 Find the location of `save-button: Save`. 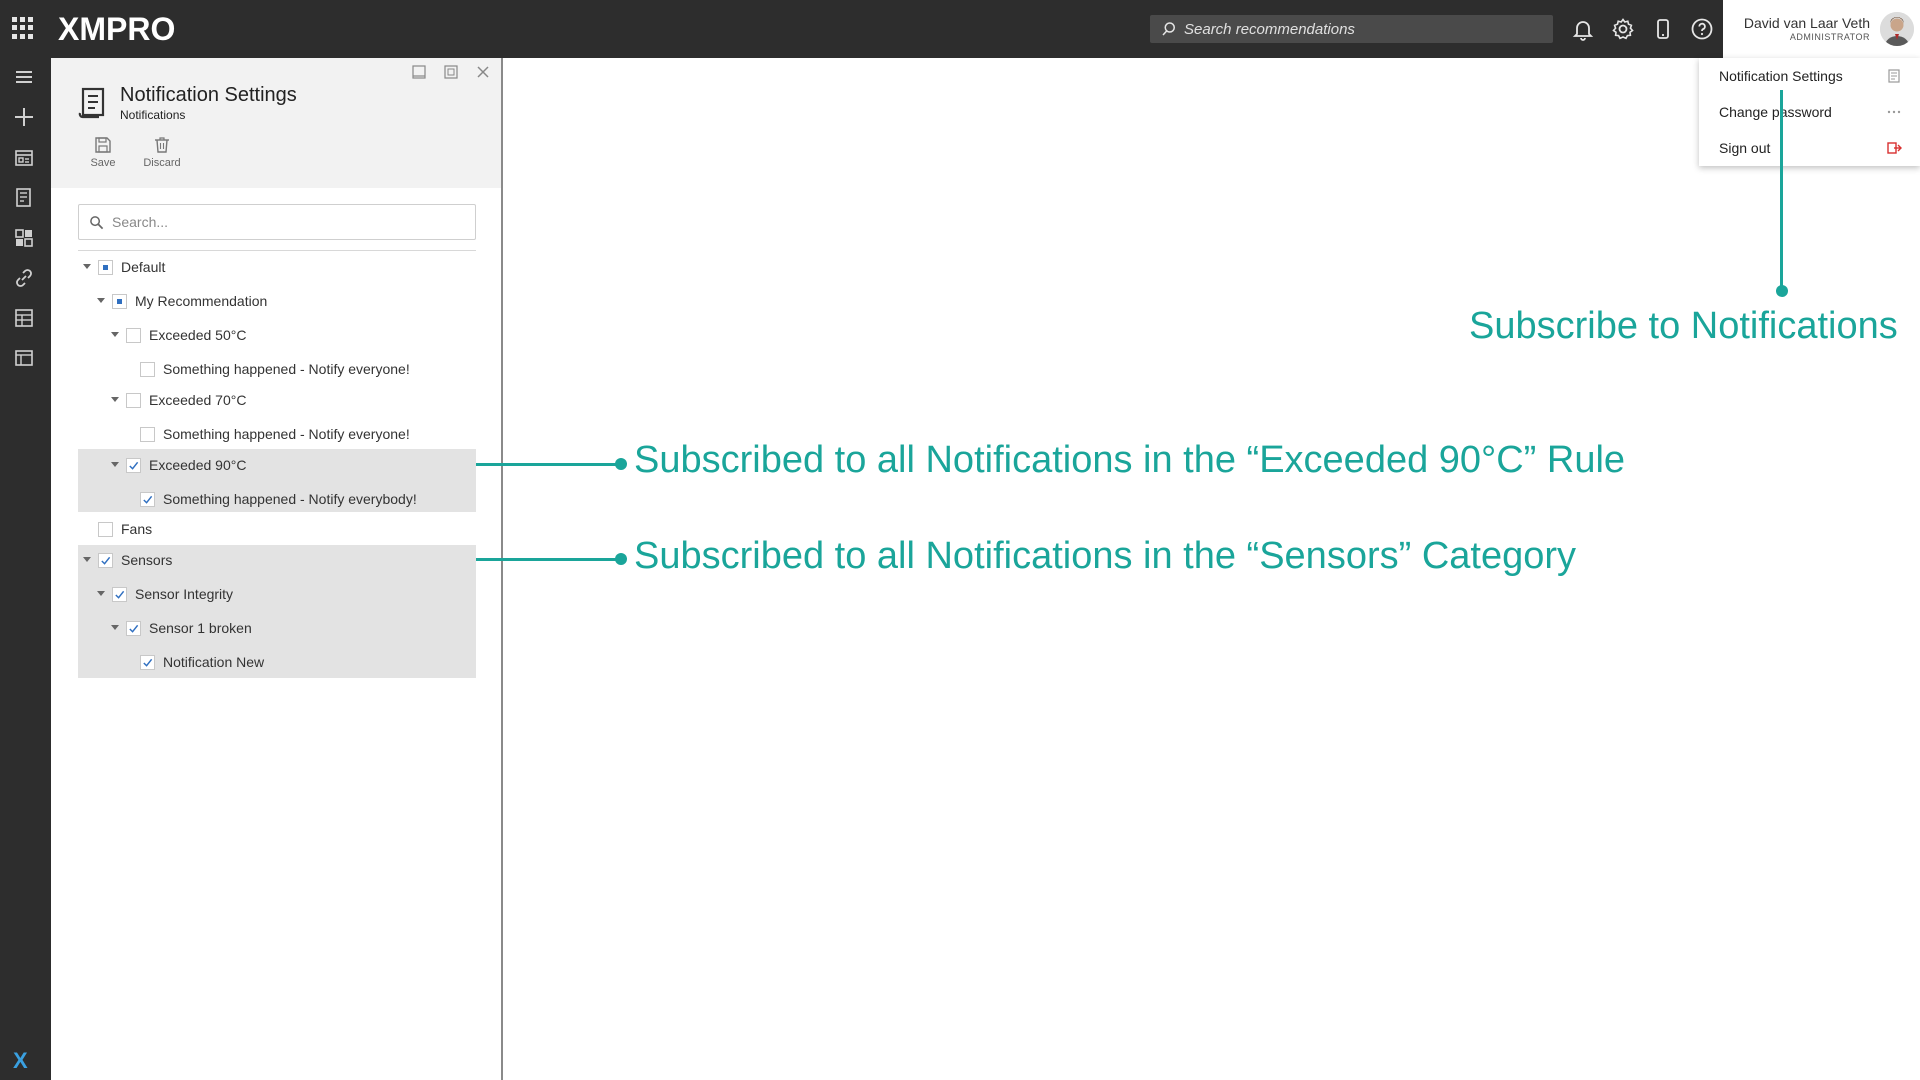

save-button: Save is located at coordinates (103, 156).